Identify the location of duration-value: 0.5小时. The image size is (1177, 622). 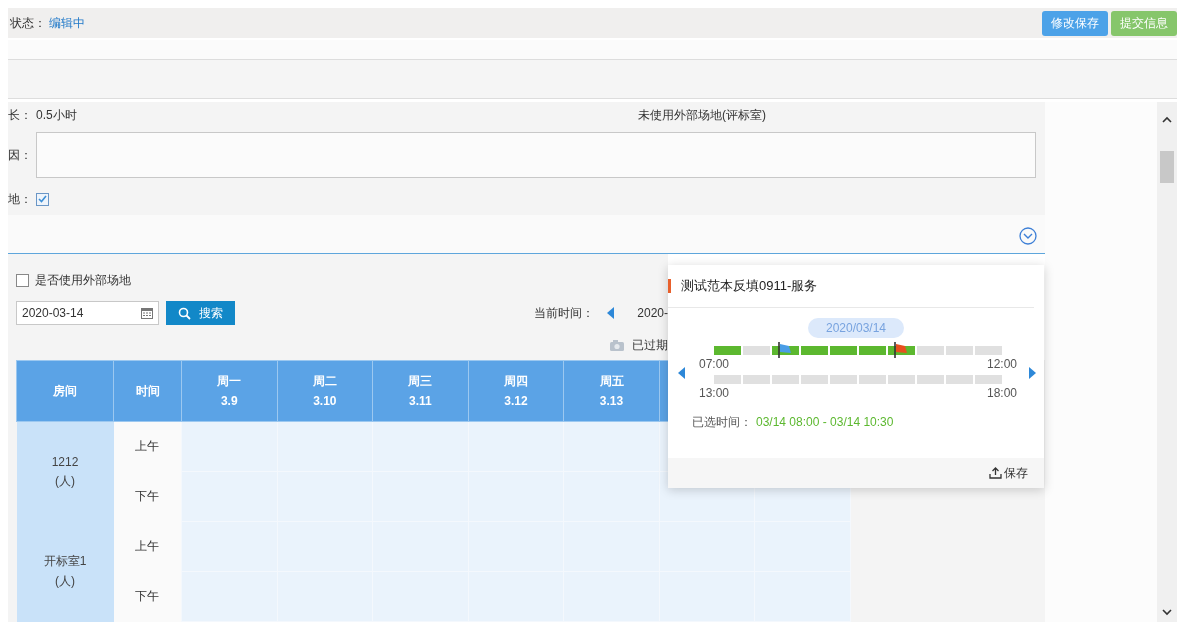
(57, 115).